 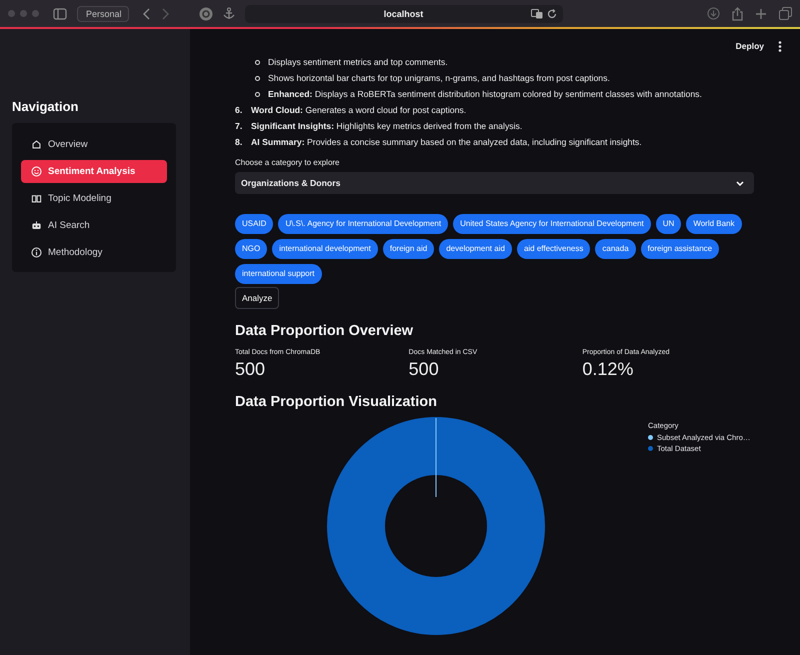 I want to click on nav-item: Topic Modeling, so click(x=94, y=198).